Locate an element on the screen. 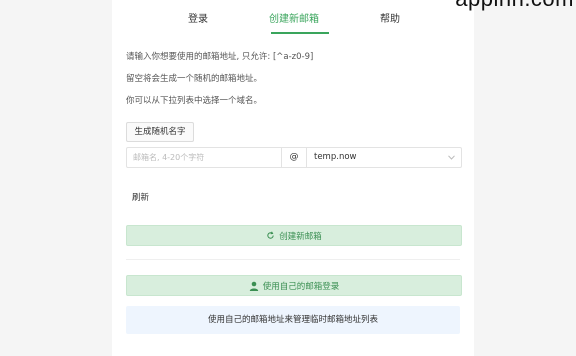 The image size is (576, 356). info-domain-hint: 你可以从下拉列表中选择一个域名。 is located at coordinates (194, 101).